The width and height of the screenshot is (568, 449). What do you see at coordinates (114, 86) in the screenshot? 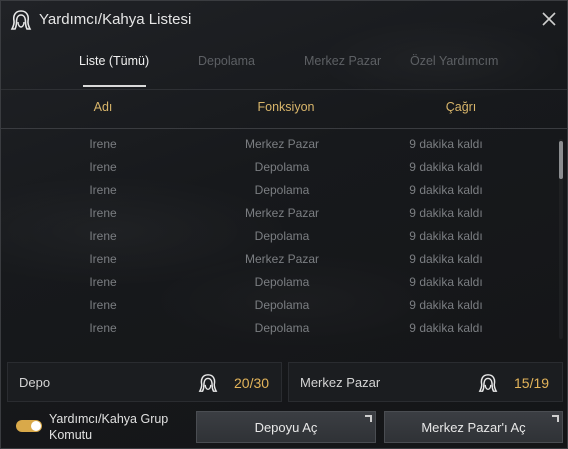
I see `active-tab-indicator` at bounding box center [114, 86].